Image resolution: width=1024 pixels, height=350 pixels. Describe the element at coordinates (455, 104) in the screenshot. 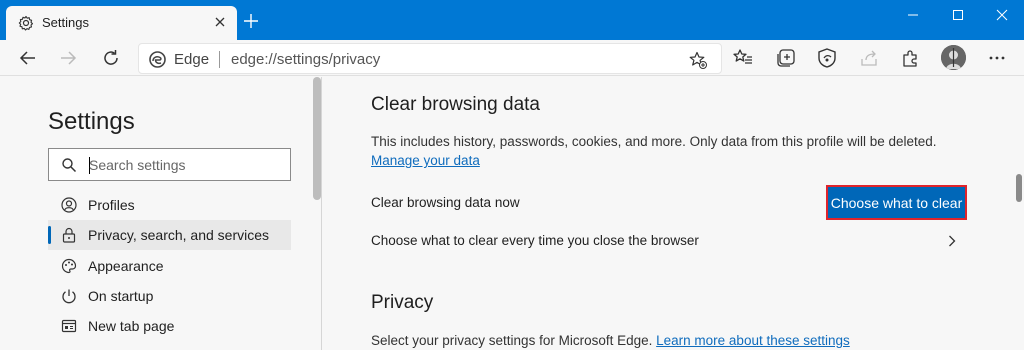

I see `clear-browsing-data-heading: Clear browsing data` at that location.